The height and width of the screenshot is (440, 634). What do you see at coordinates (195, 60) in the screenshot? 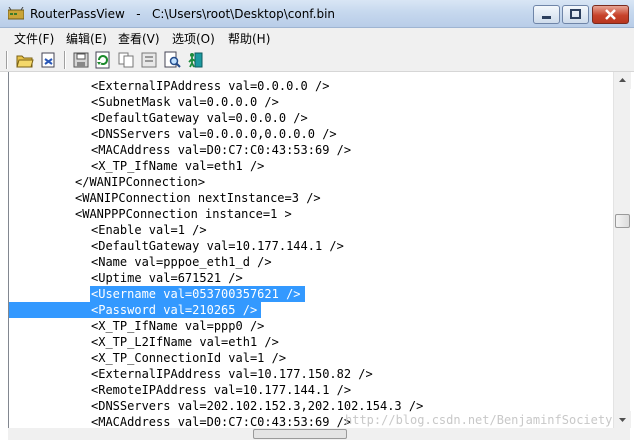
I see `exit-icon` at bounding box center [195, 60].